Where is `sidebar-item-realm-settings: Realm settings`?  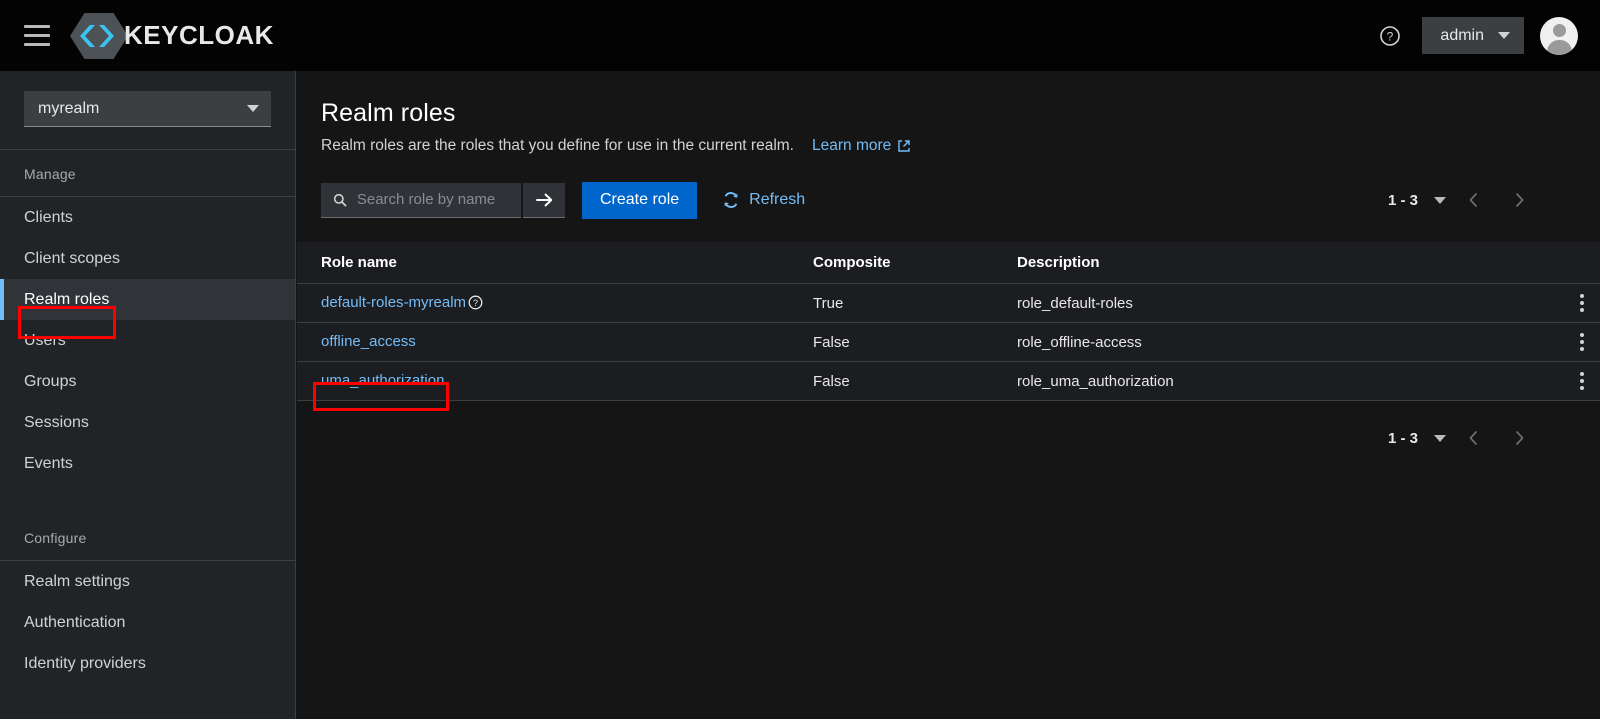 sidebar-item-realm-settings: Realm settings is located at coordinates (147, 581).